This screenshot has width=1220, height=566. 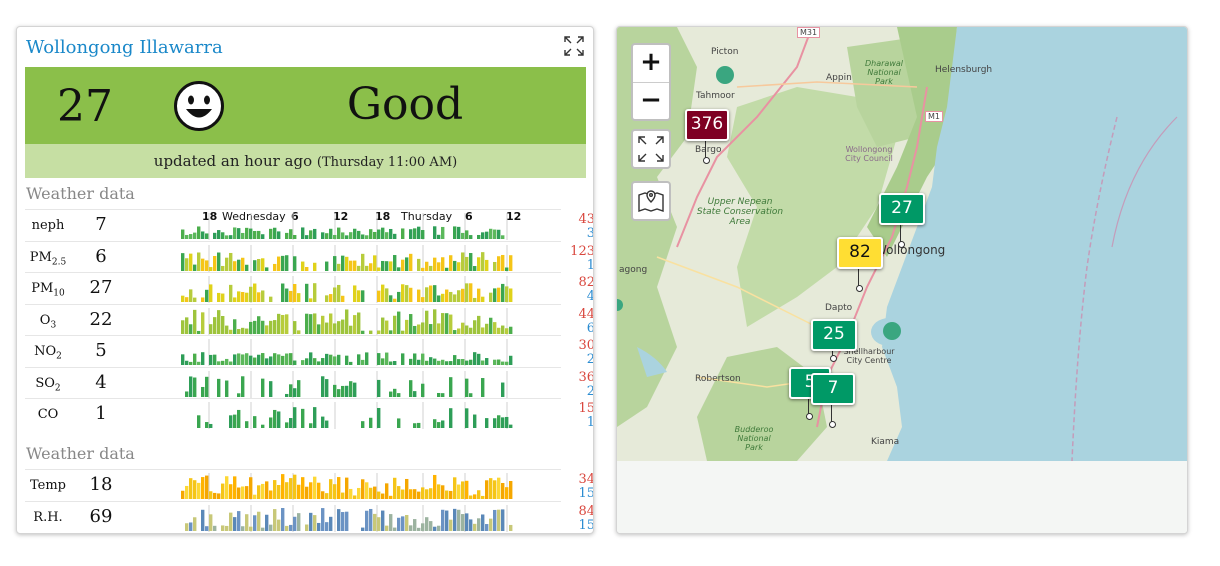 What do you see at coordinates (651, 64) in the screenshot?
I see `zoom-in-button: +` at bounding box center [651, 64].